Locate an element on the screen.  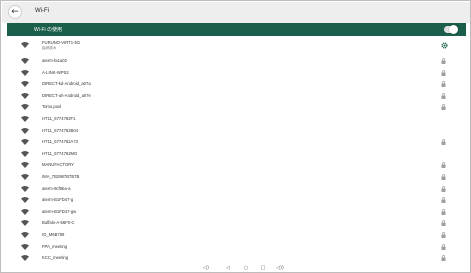
network-name: DIRECT-kd-Android_a07a is located at coordinates (66, 84).